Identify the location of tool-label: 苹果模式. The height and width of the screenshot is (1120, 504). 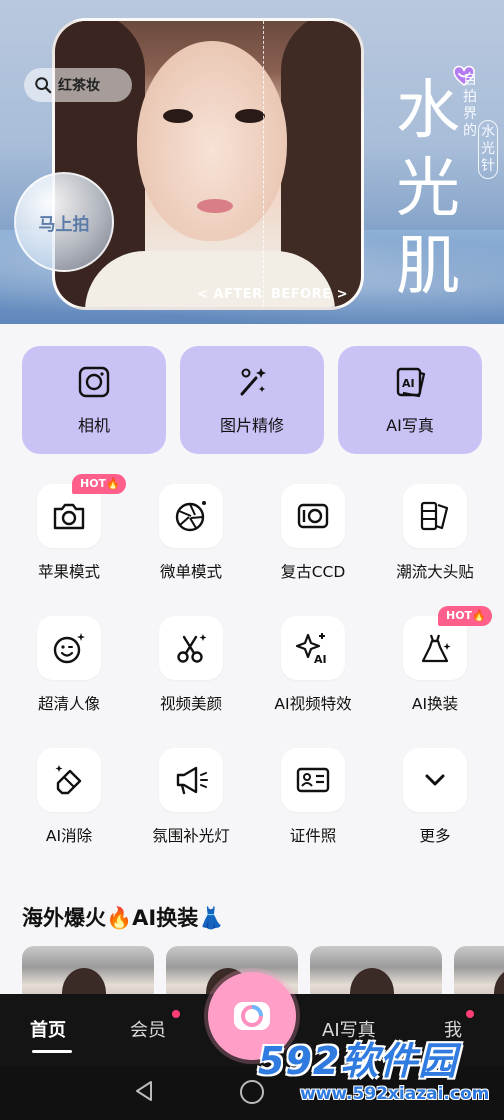
(68, 572).